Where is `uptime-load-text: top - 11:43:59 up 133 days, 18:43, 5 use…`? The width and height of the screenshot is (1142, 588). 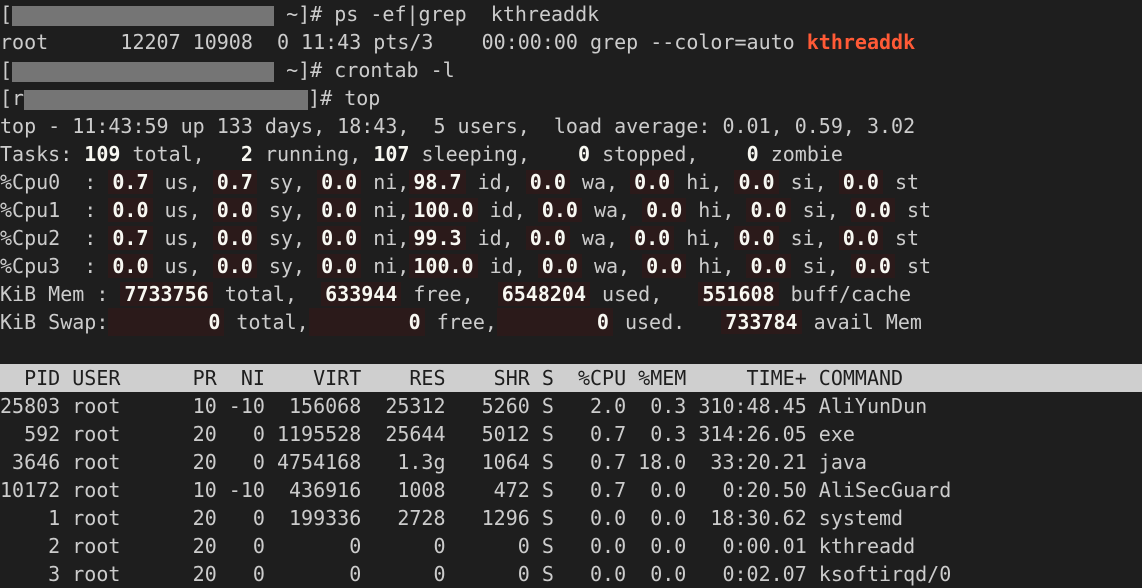
uptime-load-text: top - 11:43:59 up 133 days, 18:43, 5 use… is located at coordinates (458, 126).